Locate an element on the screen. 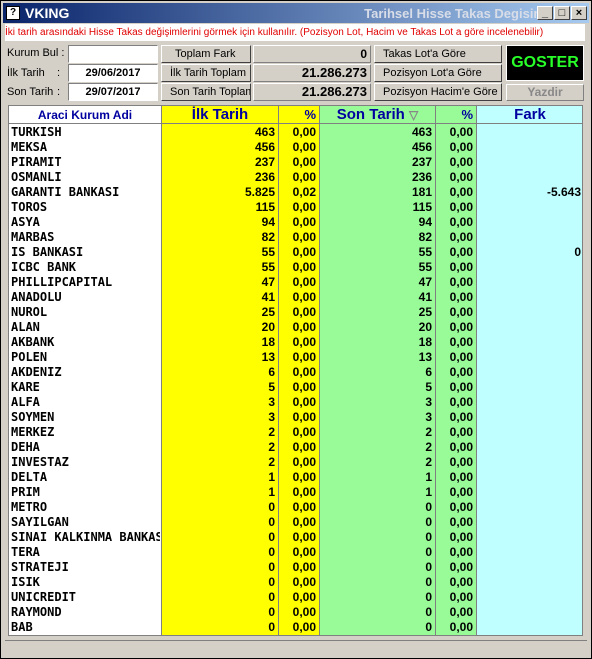  table-row: MEKSA 456 0,00 456 0,00 is located at coordinates (295, 147).